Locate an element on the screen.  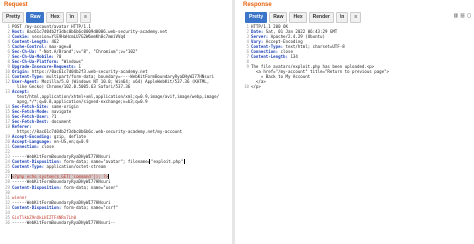
split-horizontal-icon: ▥ is located at coordinates (456, 15).